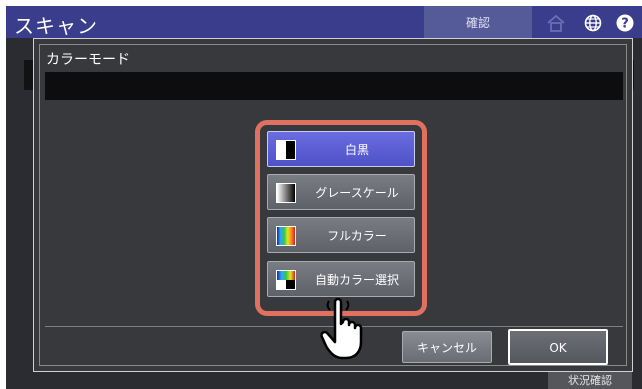  What do you see at coordinates (324, 22) in the screenshot?
I see `top-bar: スキャン 確認 ?` at bounding box center [324, 22].